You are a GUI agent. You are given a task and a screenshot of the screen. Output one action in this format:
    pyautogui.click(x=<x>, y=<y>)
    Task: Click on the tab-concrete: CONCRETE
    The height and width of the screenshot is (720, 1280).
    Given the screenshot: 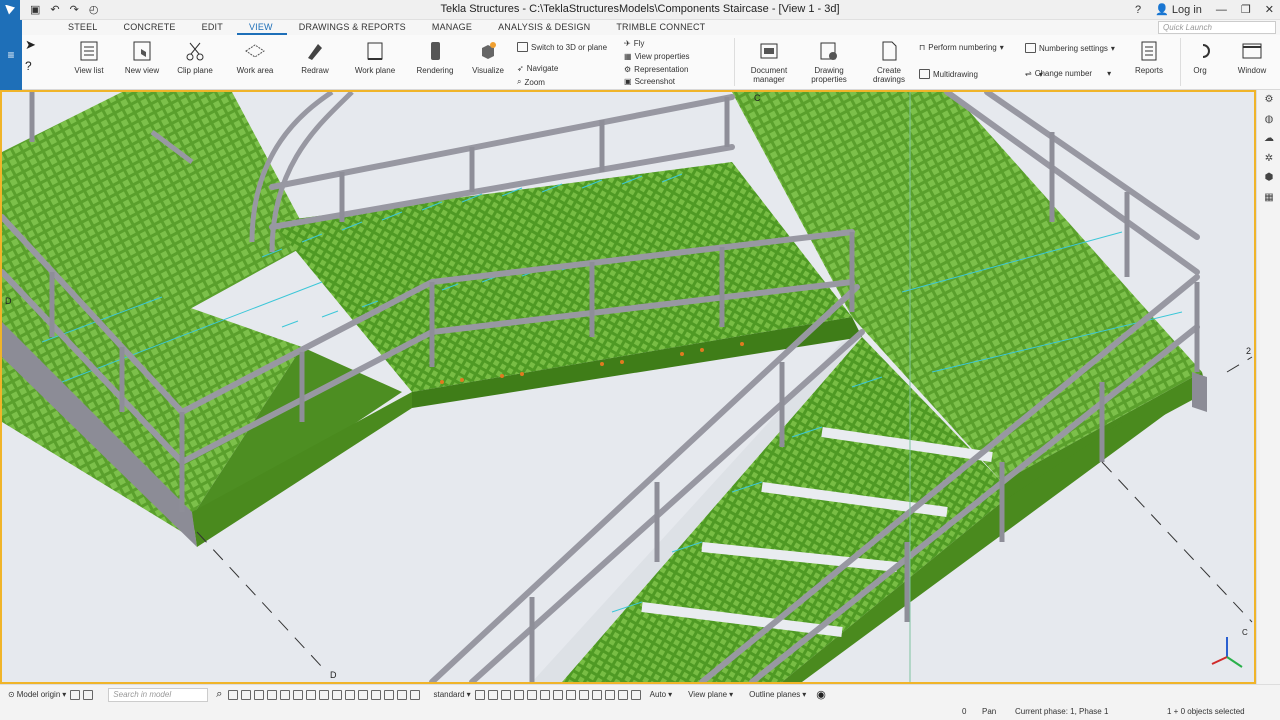 What is the action you would take?
    pyautogui.click(x=151, y=27)
    